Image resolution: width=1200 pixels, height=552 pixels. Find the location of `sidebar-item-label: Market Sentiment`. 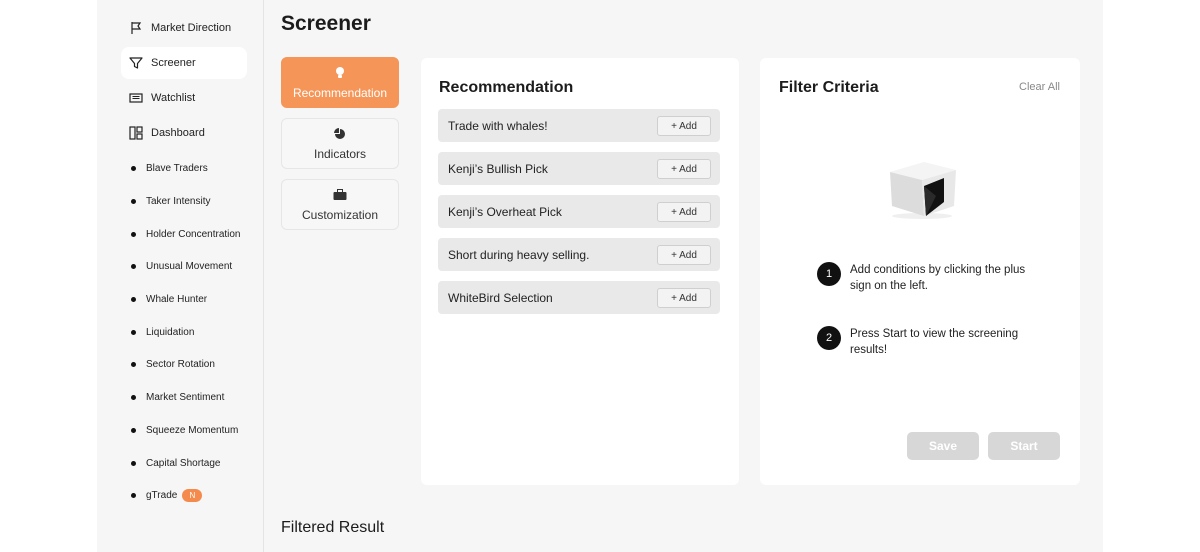

sidebar-item-label: Market Sentiment is located at coordinates (185, 397).